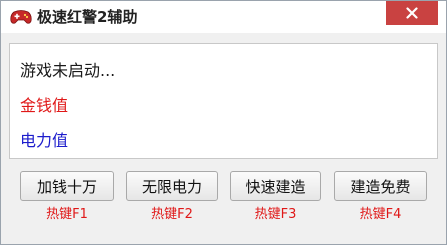  What do you see at coordinates (223, 17) in the screenshot?
I see `title-bar: 极速红警2辅助` at bounding box center [223, 17].